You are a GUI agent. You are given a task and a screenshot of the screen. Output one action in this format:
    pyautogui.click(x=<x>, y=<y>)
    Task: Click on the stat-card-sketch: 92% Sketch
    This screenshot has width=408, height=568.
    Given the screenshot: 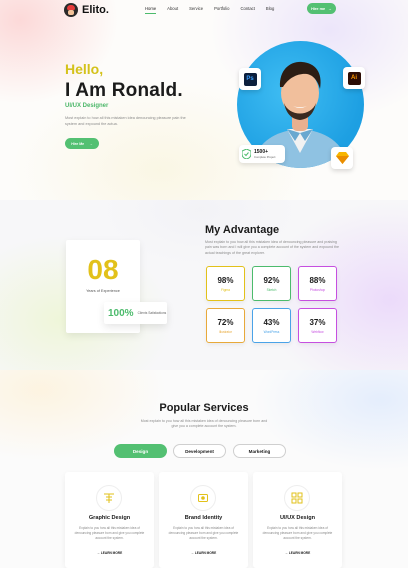 What is the action you would take?
    pyautogui.click(x=271, y=283)
    